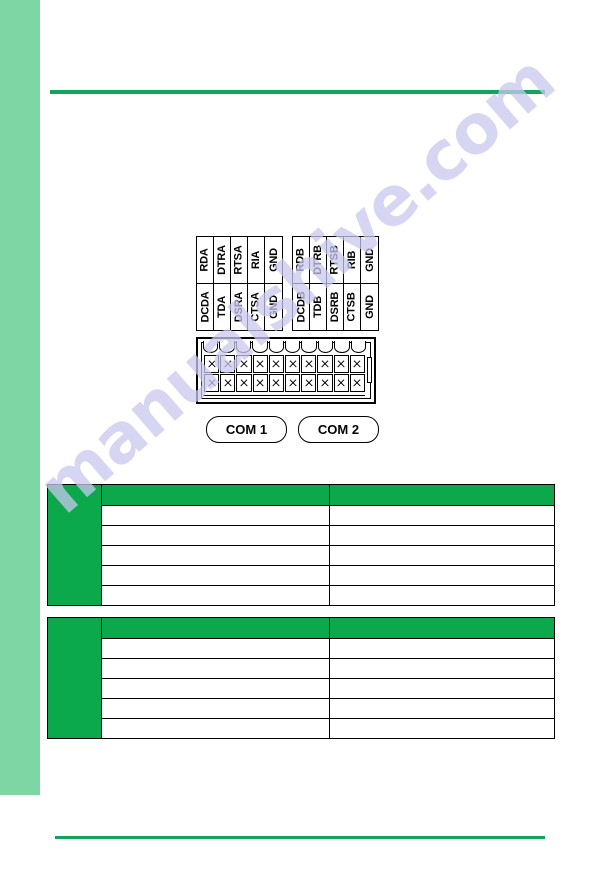 The width and height of the screenshot is (595, 893). Describe the element at coordinates (256, 260) in the screenshot. I see `pin-label-text: RIA` at that location.